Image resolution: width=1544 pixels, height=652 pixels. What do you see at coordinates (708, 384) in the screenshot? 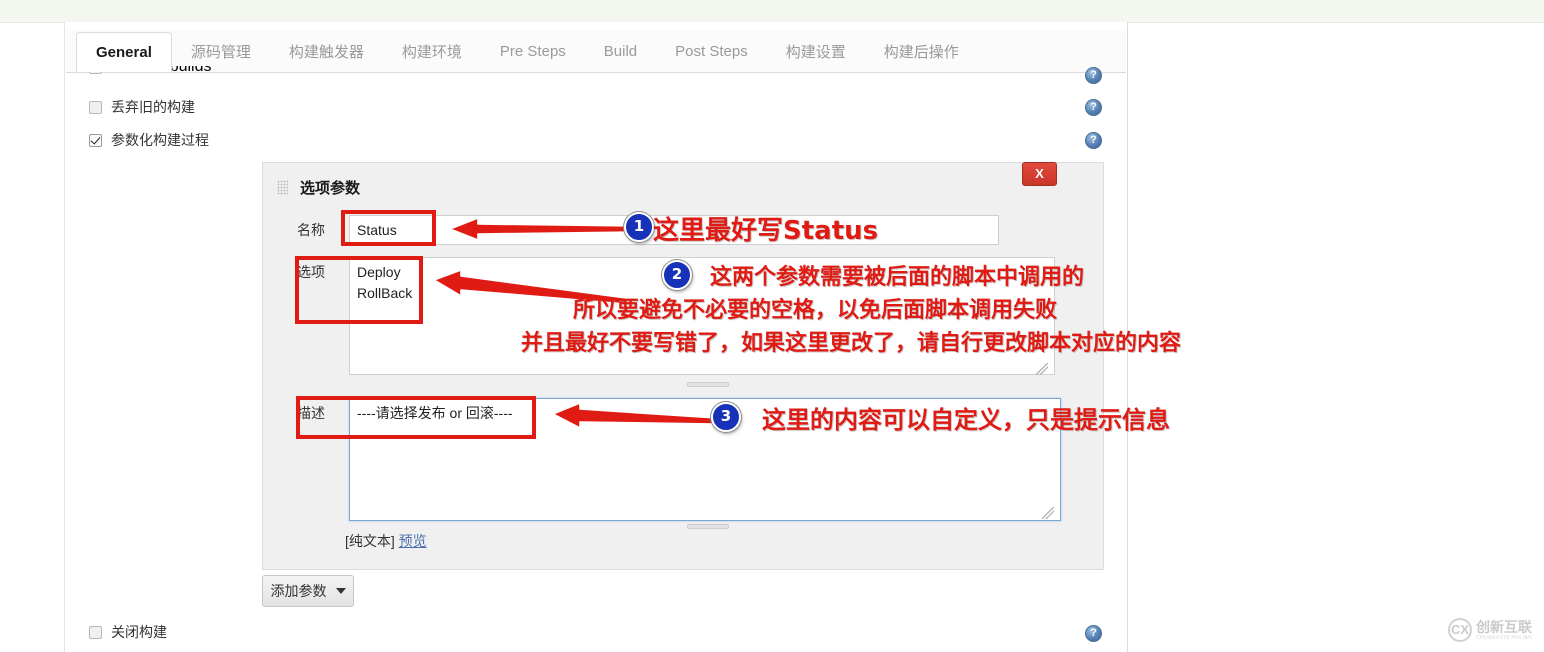
I see `options-drag-splitter` at bounding box center [708, 384].